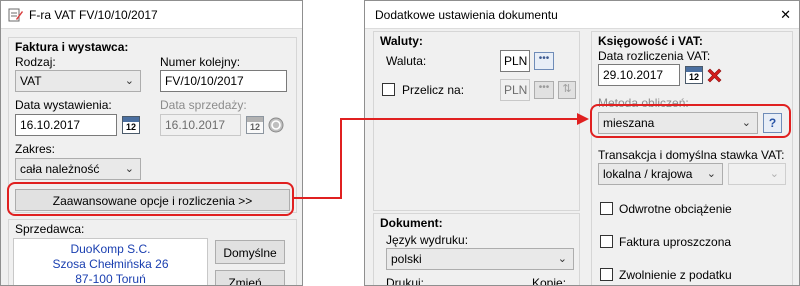 This screenshot has width=800, height=286. I want to click on annotation-arrow, so click(441, 156).